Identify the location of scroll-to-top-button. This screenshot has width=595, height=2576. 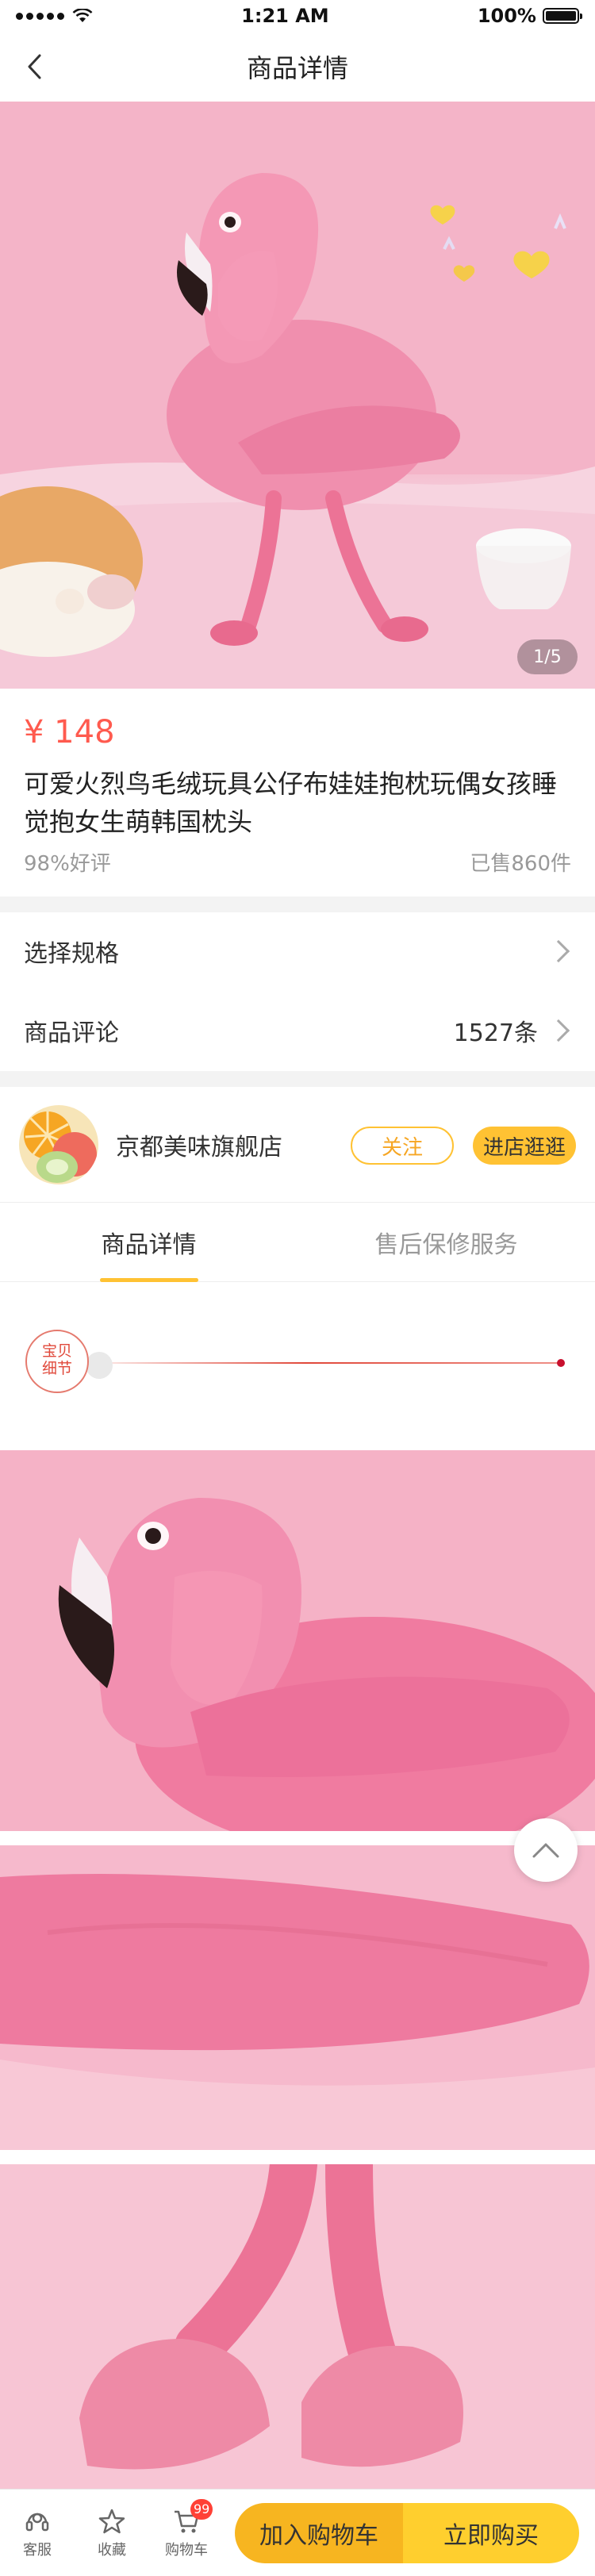
(546, 1850).